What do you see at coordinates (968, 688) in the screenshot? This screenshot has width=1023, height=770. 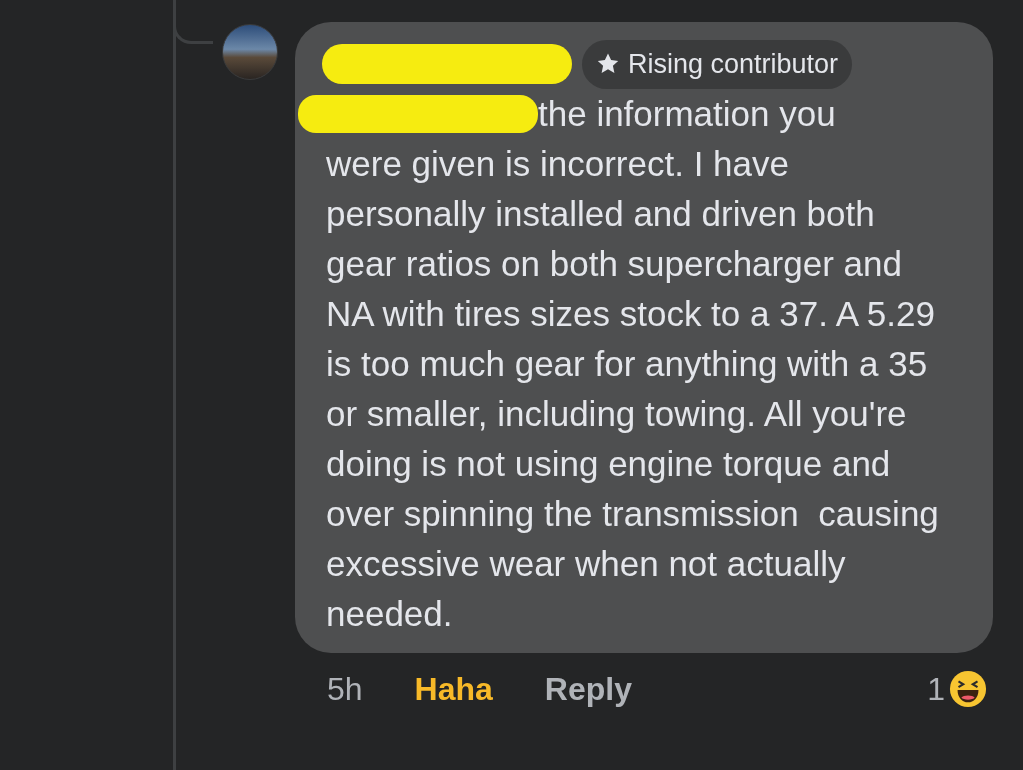 I see `laughing-emoji-icon` at bounding box center [968, 688].